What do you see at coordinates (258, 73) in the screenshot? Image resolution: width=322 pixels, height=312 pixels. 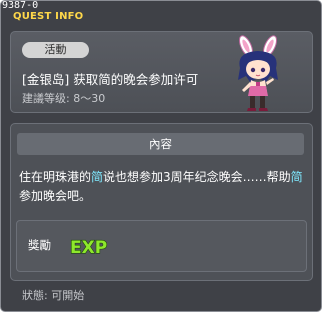 I see `npc-bunny-girl-icon` at bounding box center [258, 73].